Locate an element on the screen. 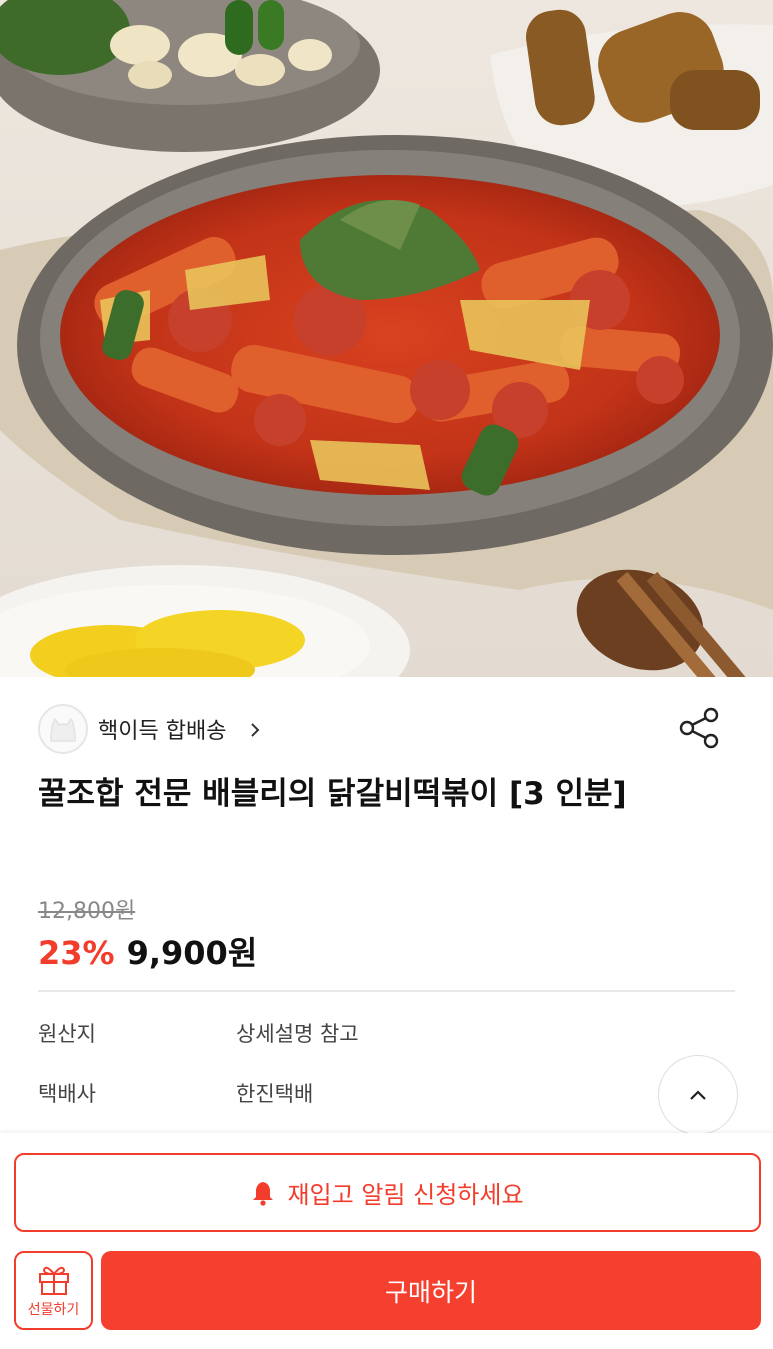 The image size is (773, 1349). share-icon is located at coordinates (699, 728).